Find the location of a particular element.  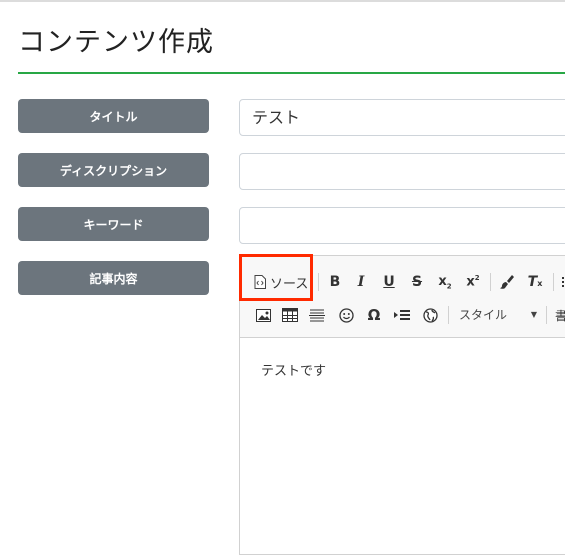

subscript-button: x2 is located at coordinates (445, 282).